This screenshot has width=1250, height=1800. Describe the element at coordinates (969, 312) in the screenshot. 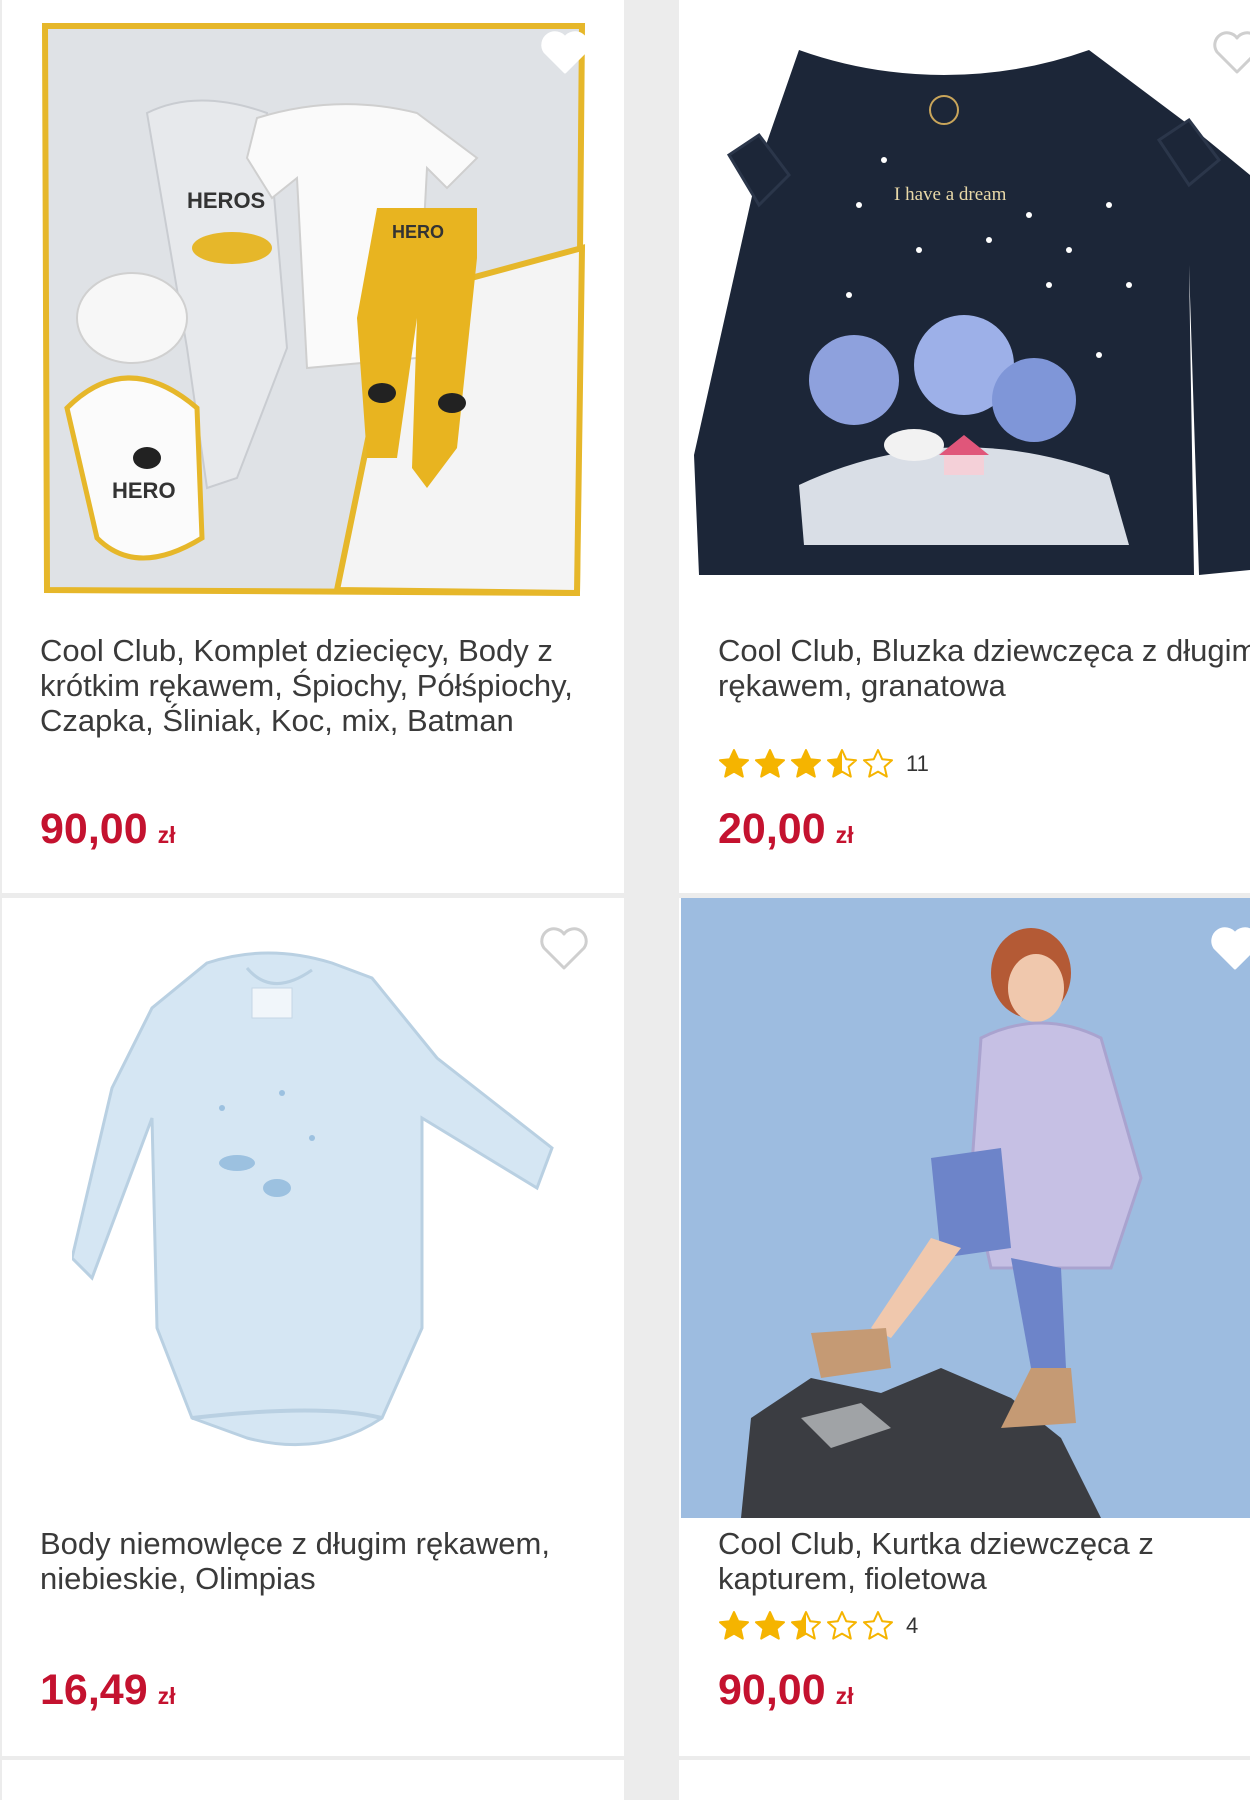

I see `navy-long-sleeve-top-image: I have a dream` at that location.